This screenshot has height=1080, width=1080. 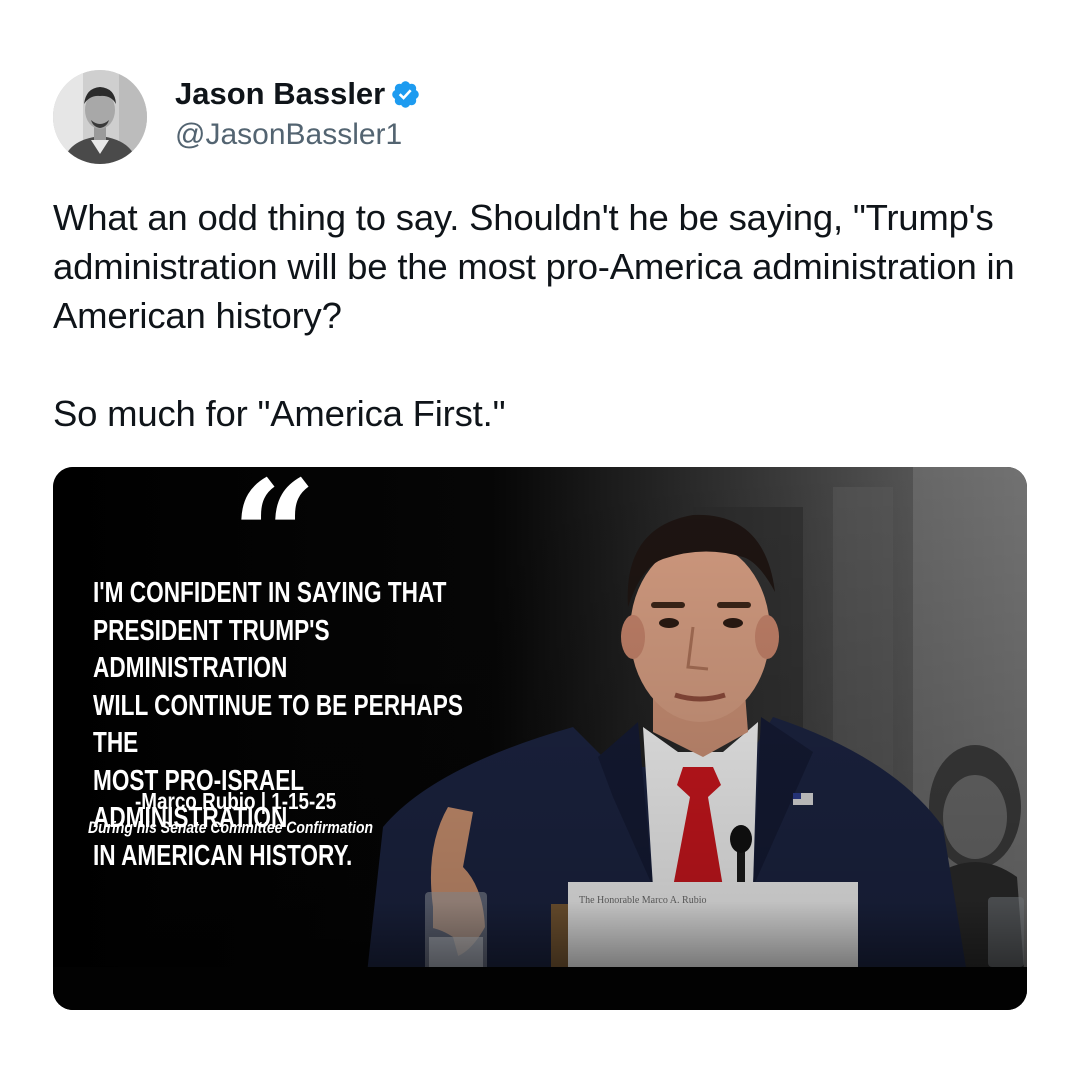 What do you see at coordinates (405, 94) in the screenshot?
I see `verified-badge-icon` at bounding box center [405, 94].